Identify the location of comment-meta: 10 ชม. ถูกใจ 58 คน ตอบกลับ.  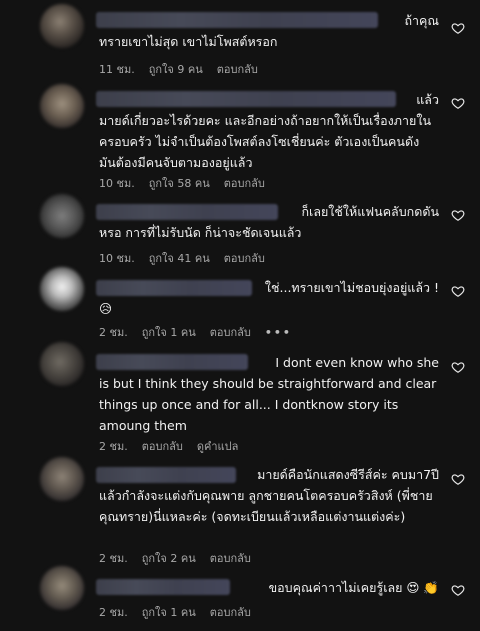
(182, 183).